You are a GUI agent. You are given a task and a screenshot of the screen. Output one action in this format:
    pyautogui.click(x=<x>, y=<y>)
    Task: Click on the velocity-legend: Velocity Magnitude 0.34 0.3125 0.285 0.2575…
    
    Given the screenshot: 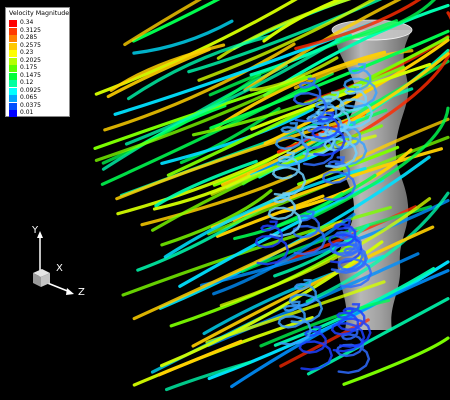 What is the action you would take?
    pyautogui.click(x=37, y=62)
    